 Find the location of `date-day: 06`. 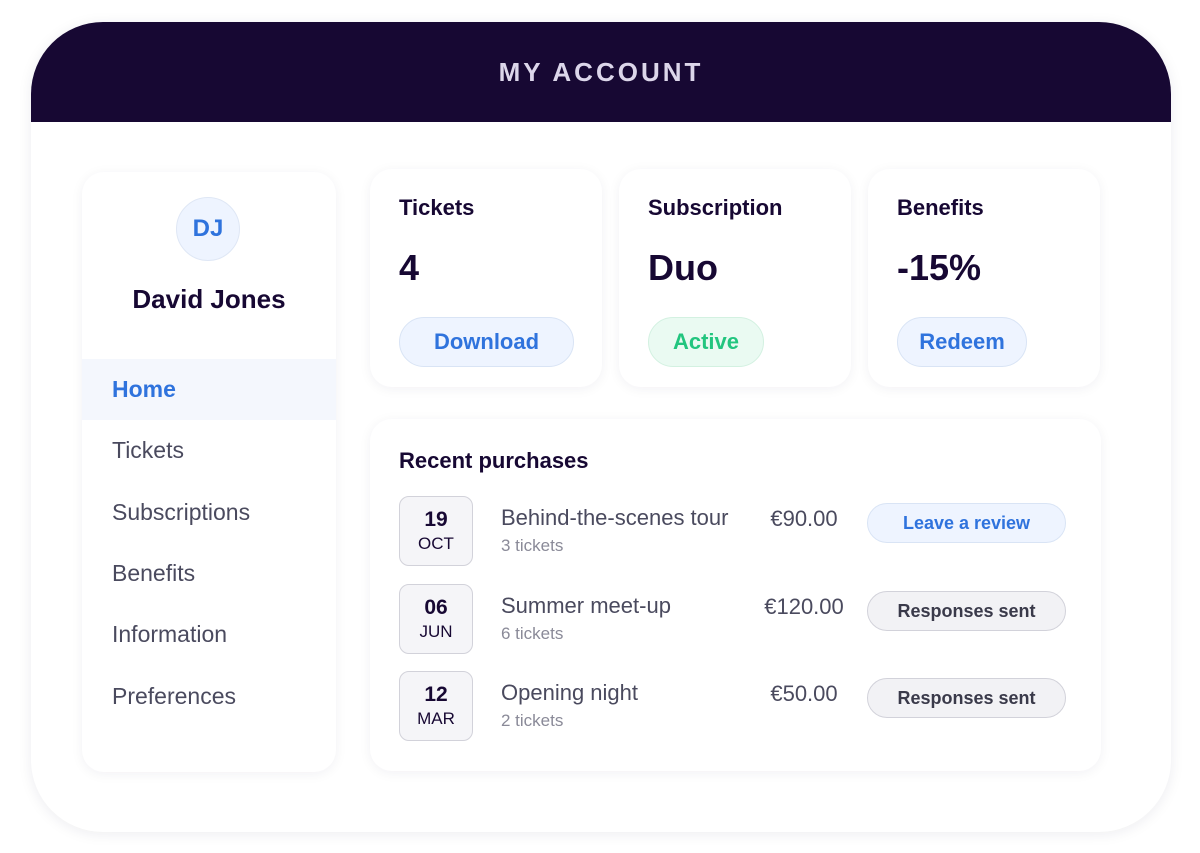

date-day: 06 is located at coordinates (436, 607).